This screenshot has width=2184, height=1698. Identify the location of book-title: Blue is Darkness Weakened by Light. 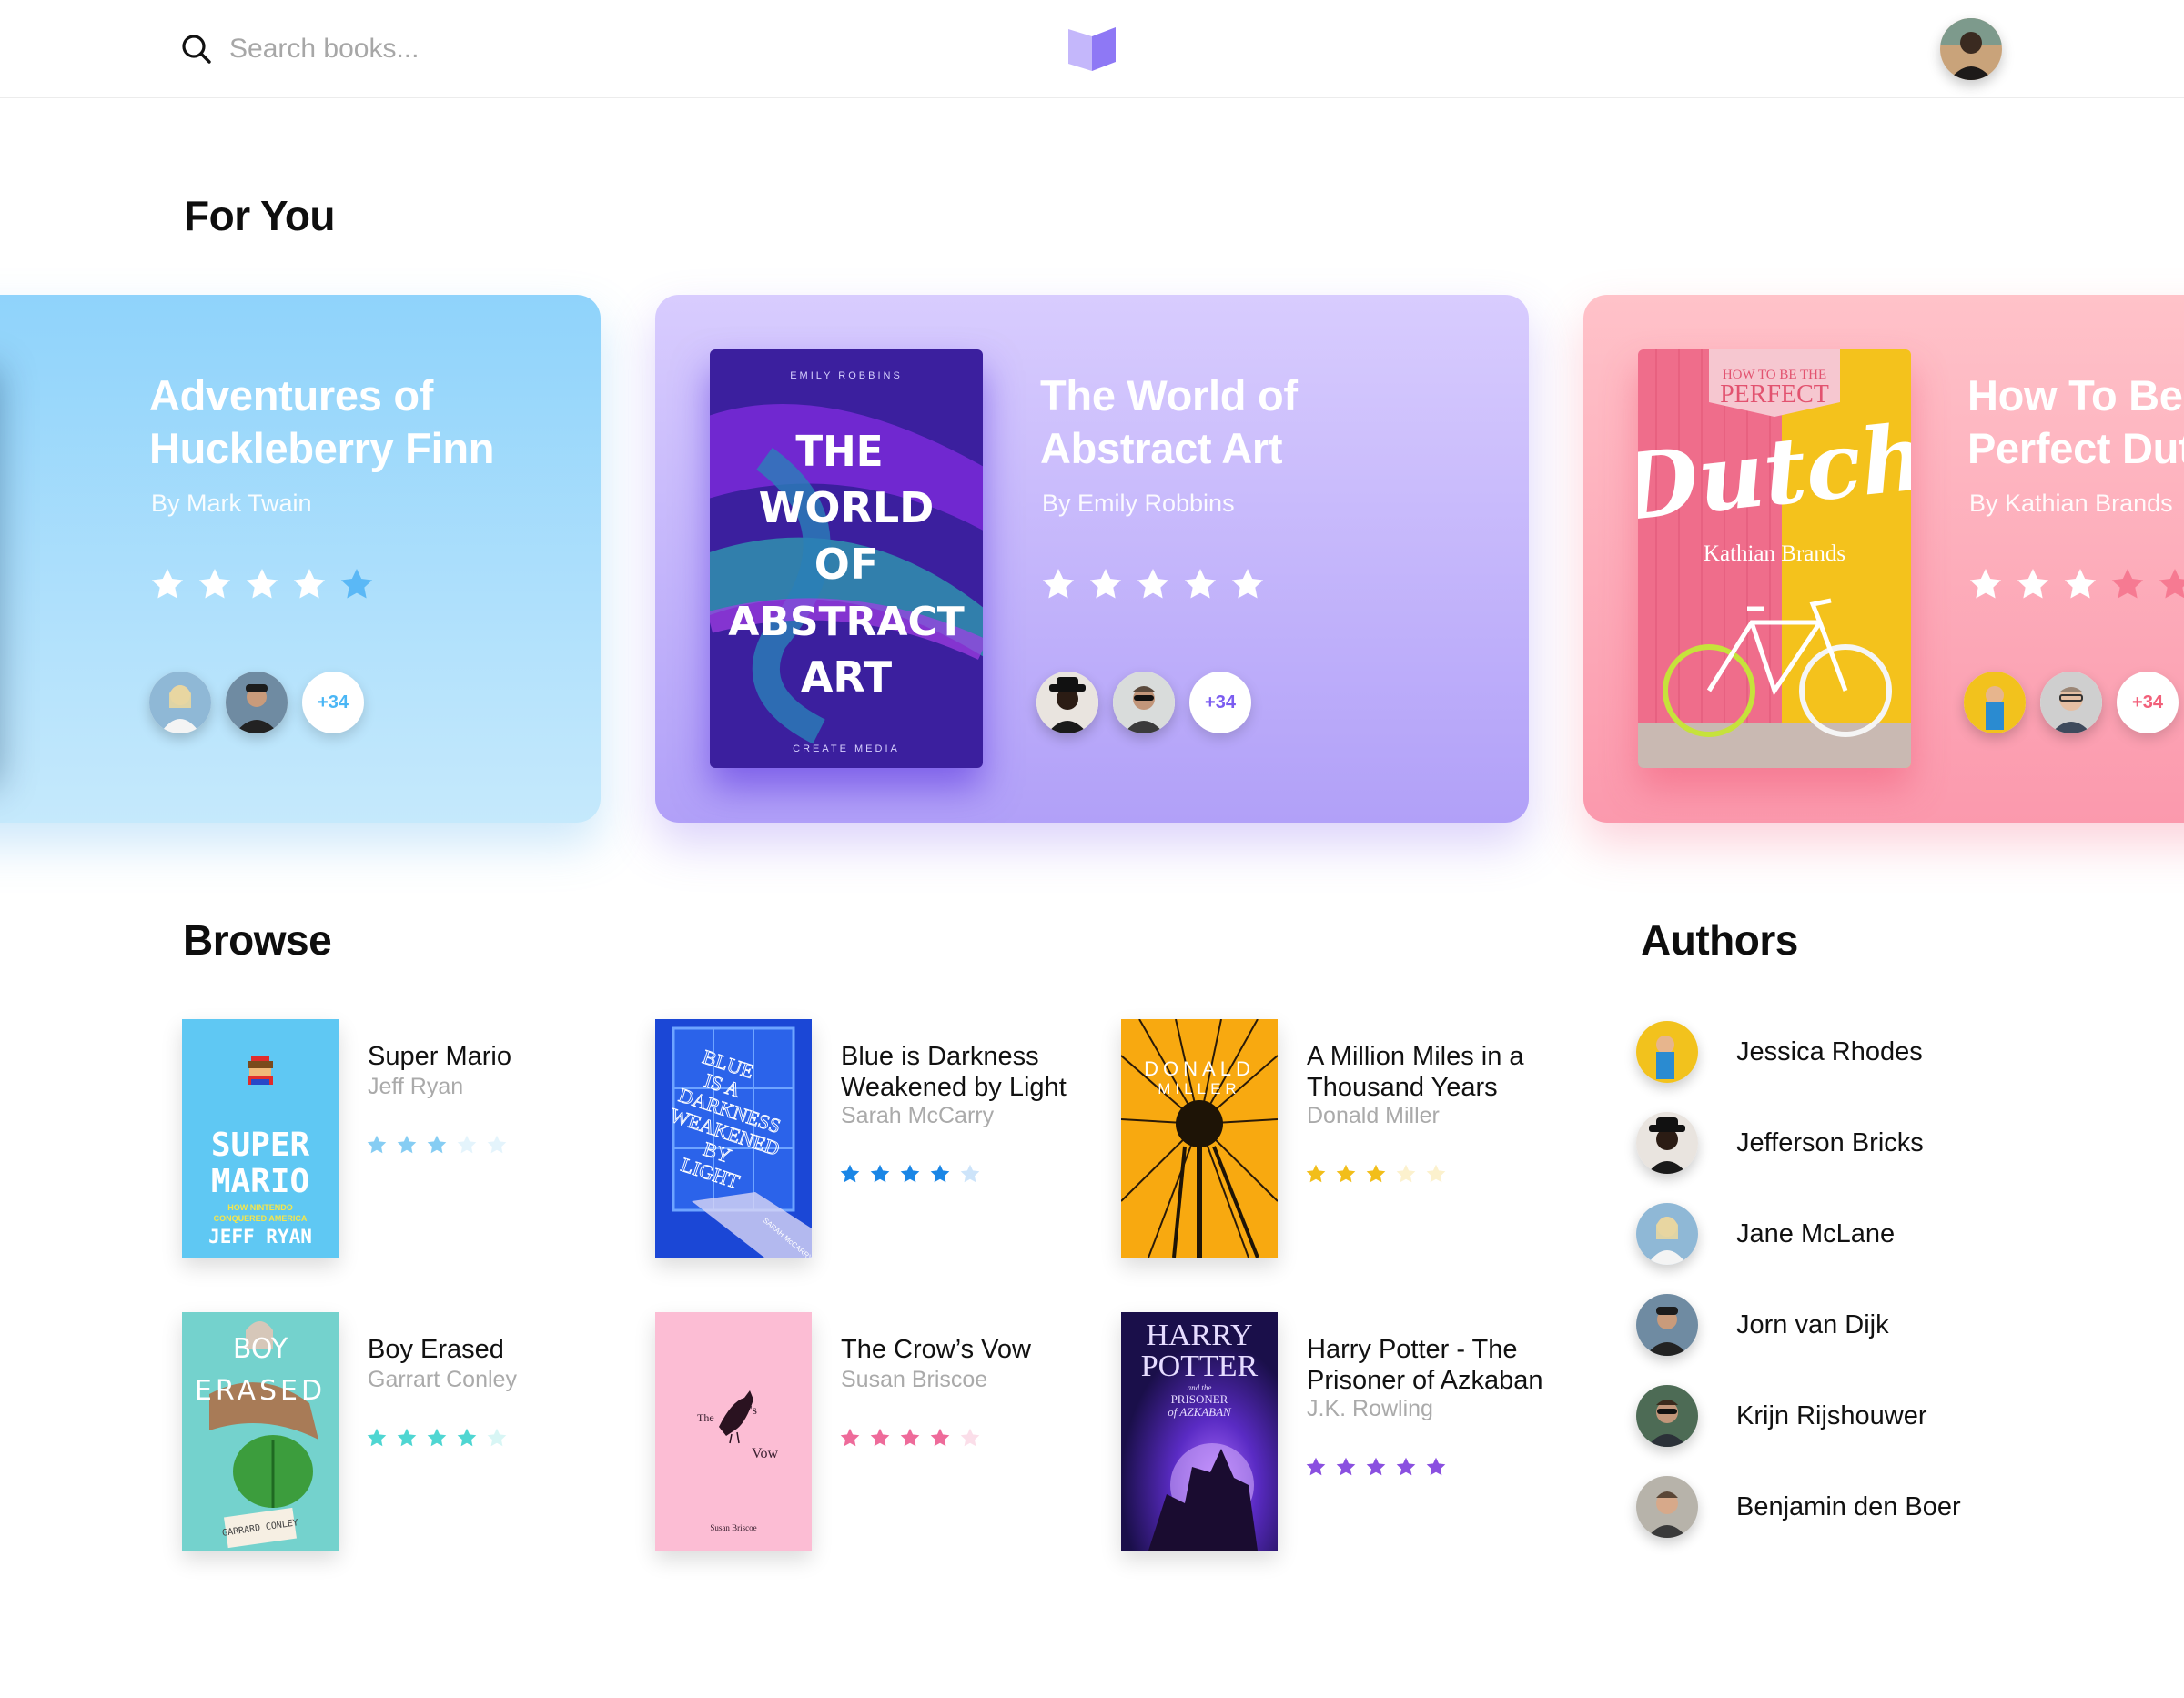
(978, 1072).